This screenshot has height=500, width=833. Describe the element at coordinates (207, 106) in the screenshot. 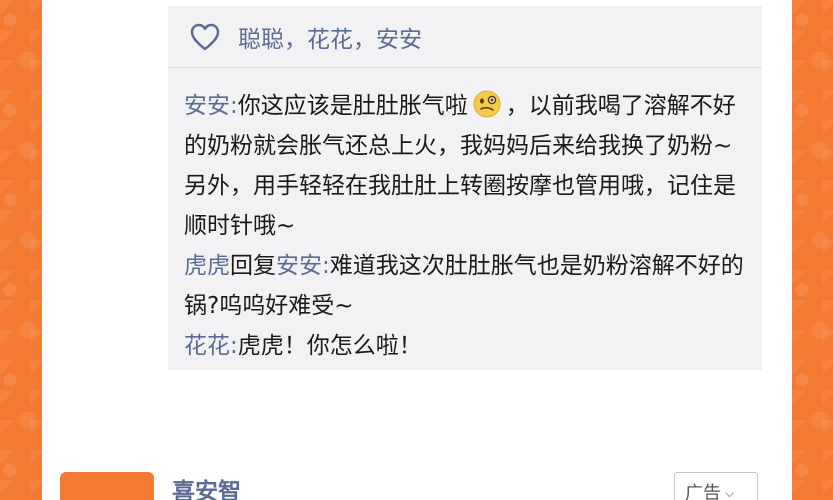

I see `reply-user: 安安` at that location.